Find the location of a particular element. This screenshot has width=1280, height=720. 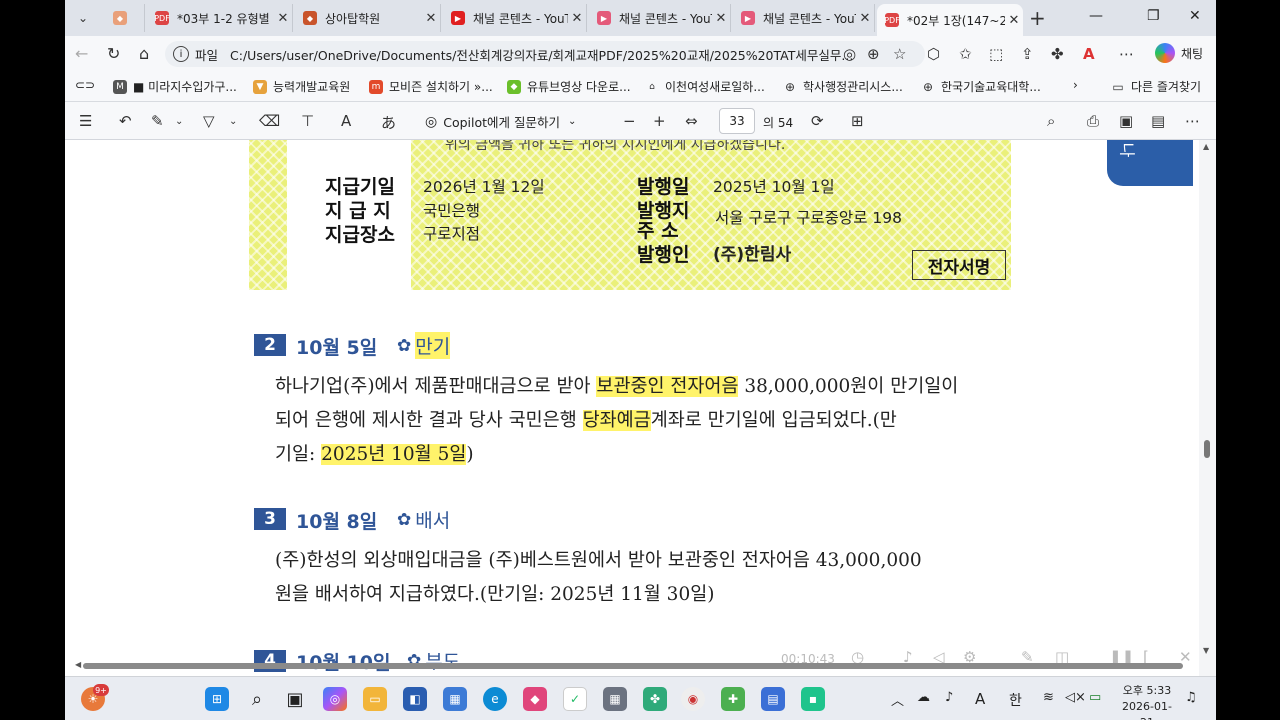

clock: 오후 5:33 2026-01-21 is located at coordinates (1147, 701).